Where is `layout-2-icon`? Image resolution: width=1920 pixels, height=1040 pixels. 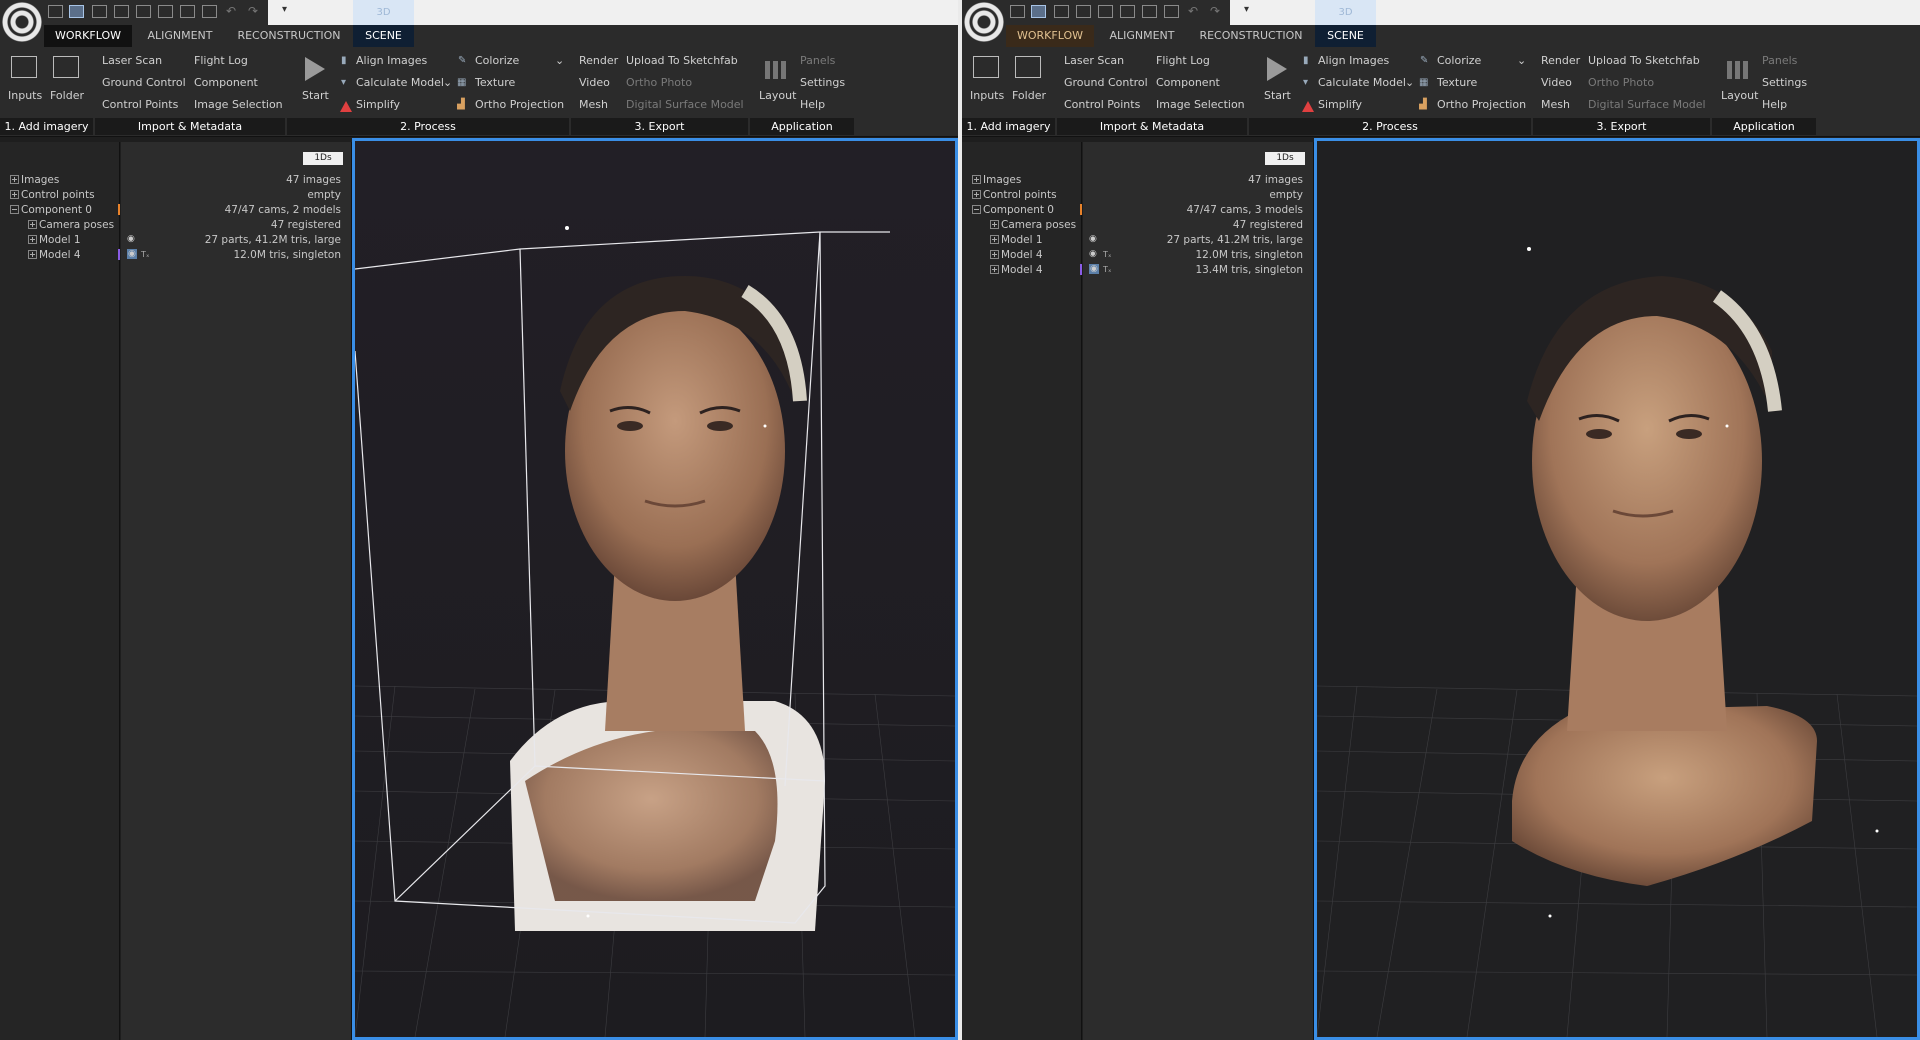 layout-2-icon is located at coordinates (76, 11).